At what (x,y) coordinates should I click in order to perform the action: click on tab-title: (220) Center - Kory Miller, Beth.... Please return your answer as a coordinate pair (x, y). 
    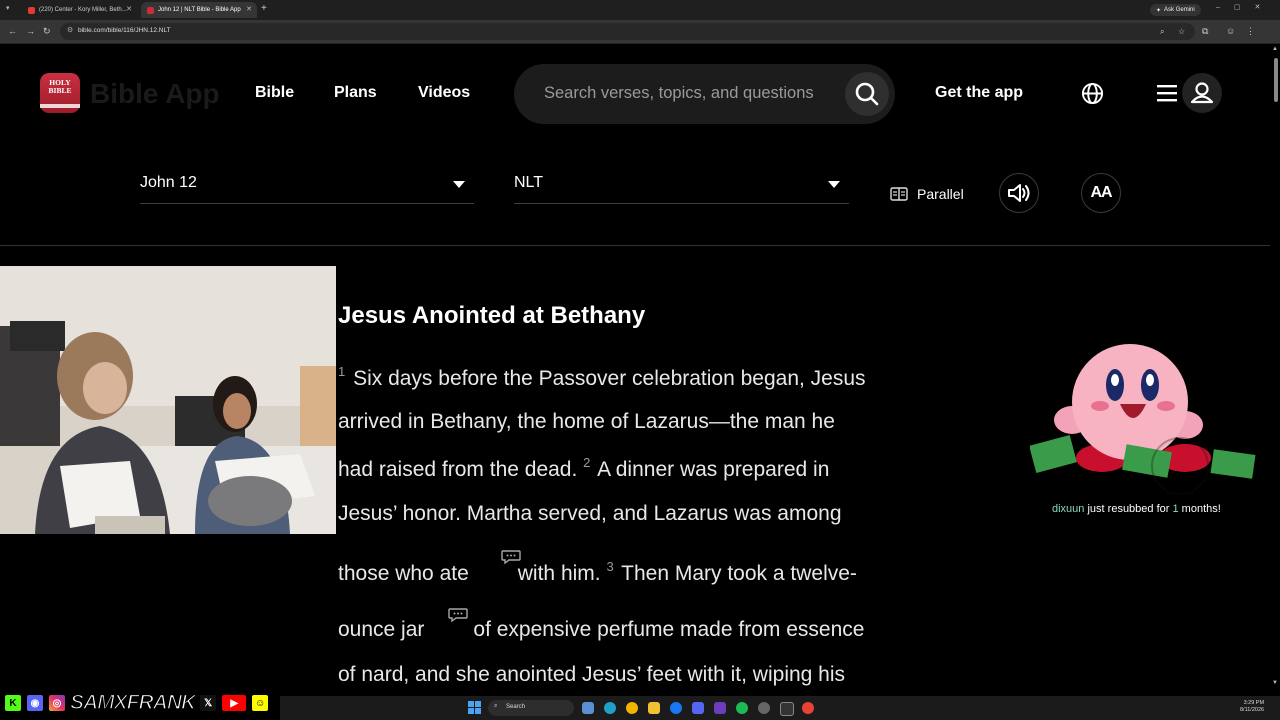
    Looking at the image, I should click on (83, 10).